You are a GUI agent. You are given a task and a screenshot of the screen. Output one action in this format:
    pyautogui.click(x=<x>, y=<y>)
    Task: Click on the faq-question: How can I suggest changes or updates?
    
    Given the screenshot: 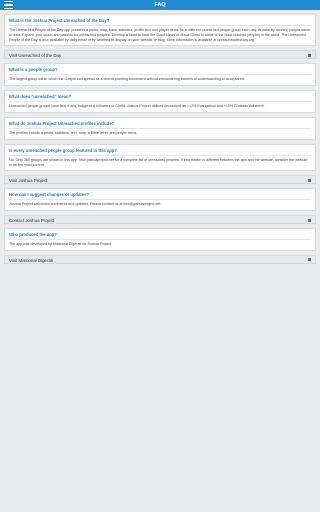 What is the action you would take?
    pyautogui.click(x=160, y=196)
    